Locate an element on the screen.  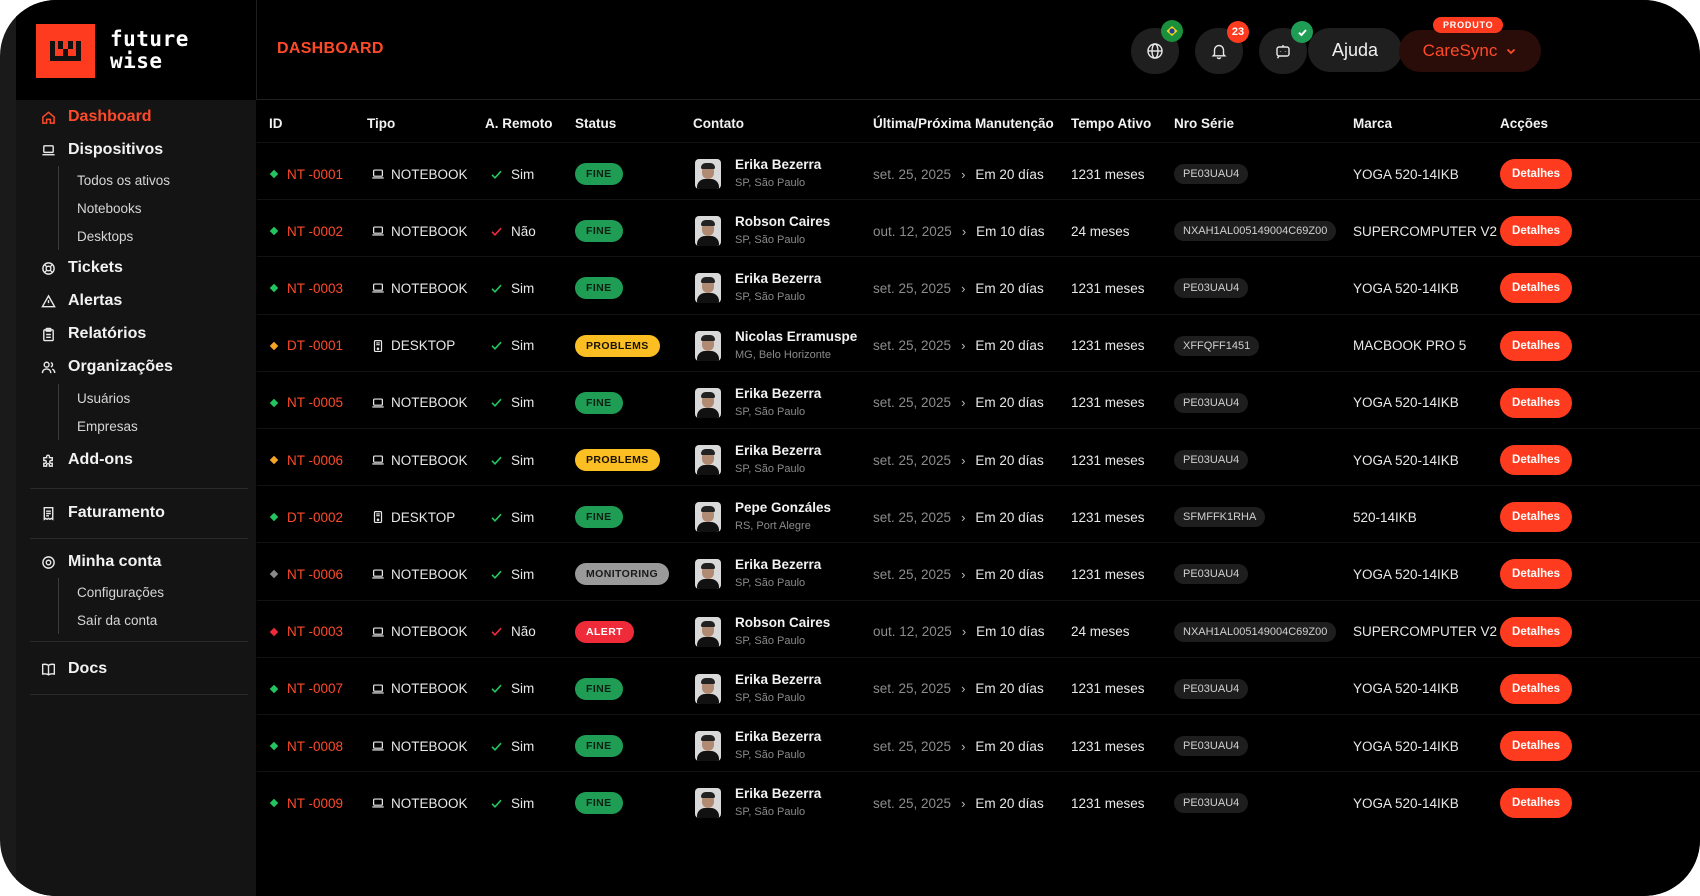
device-id: NT -0009 is located at coordinates (315, 803).